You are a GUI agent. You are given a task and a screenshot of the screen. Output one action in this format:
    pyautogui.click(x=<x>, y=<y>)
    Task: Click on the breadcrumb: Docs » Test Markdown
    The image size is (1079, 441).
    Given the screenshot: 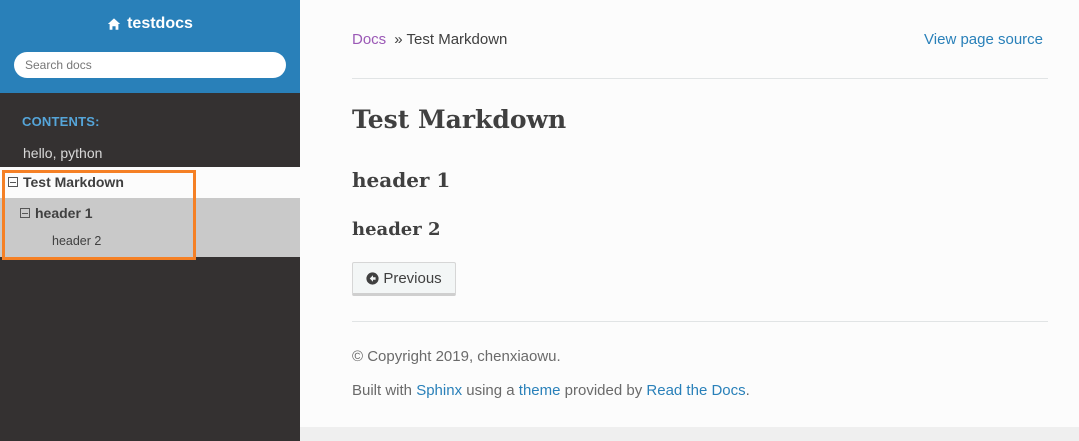 What is the action you would take?
    pyautogui.click(x=429, y=39)
    